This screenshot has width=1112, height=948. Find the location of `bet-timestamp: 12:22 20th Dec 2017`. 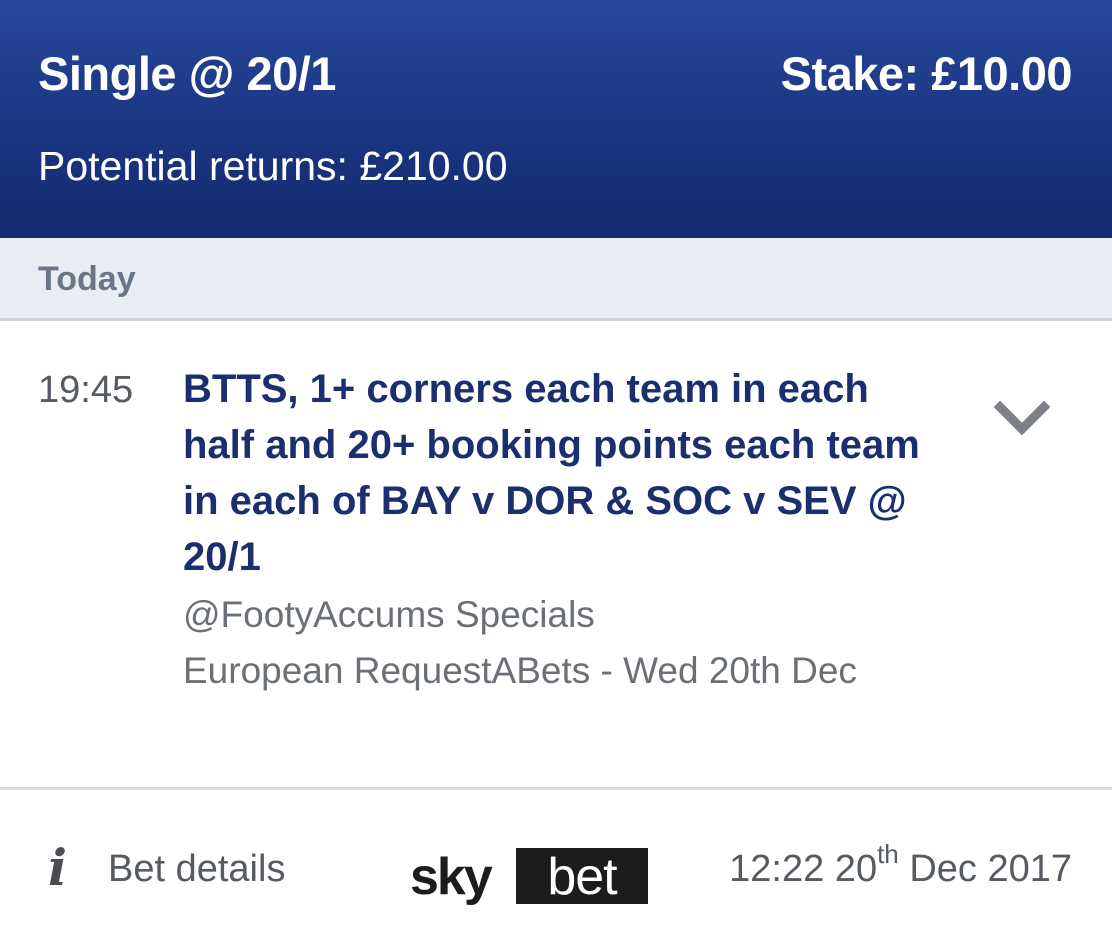

bet-timestamp: 12:22 20th Dec 2017 is located at coordinates (900, 866).